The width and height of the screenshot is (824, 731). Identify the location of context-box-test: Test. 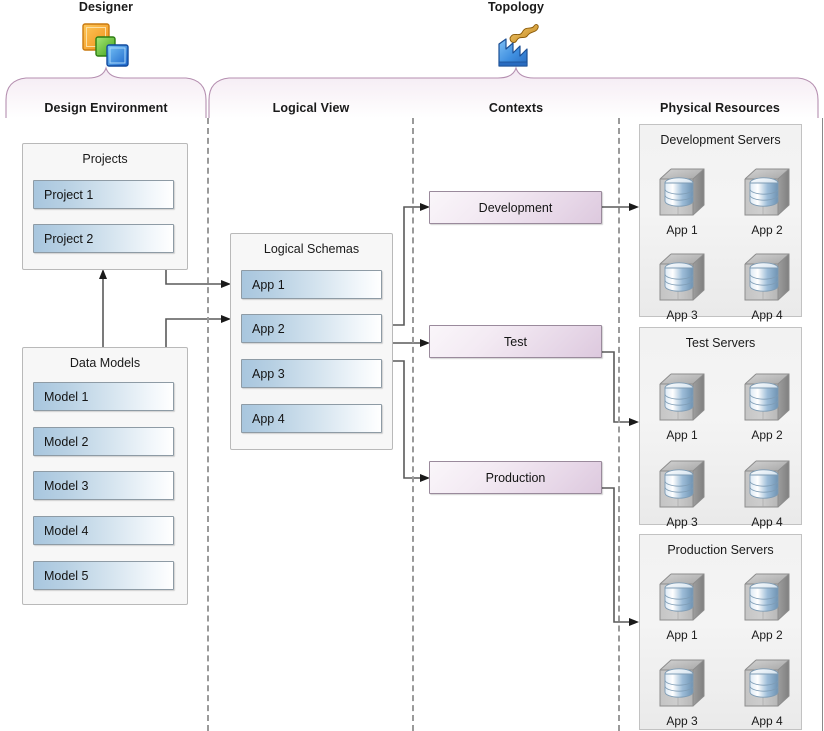
(515, 341).